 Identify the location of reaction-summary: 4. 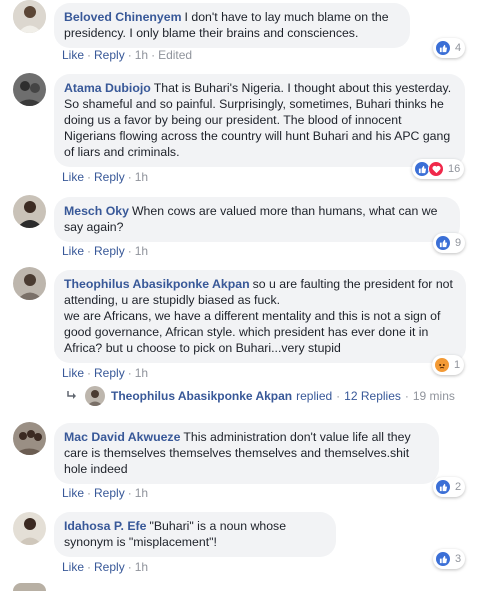
(449, 48).